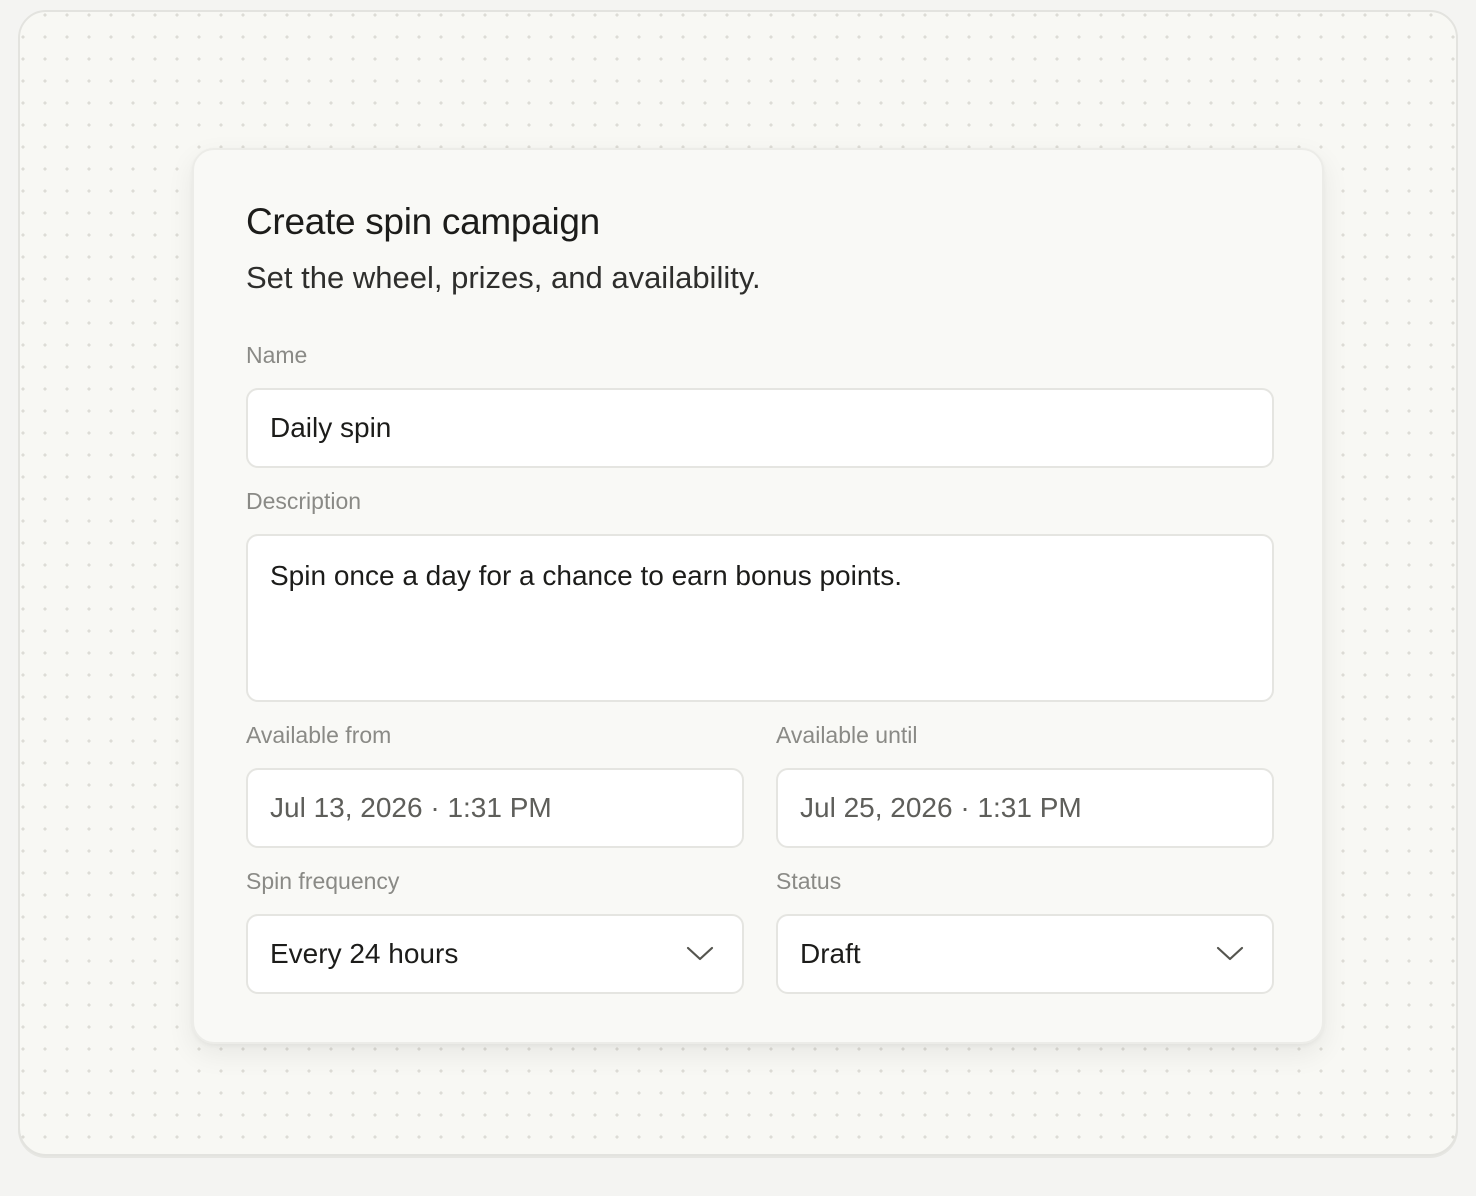  What do you see at coordinates (495, 954) in the screenshot?
I see `spin-frequency-select: Every 24 hours` at bounding box center [495, 954].